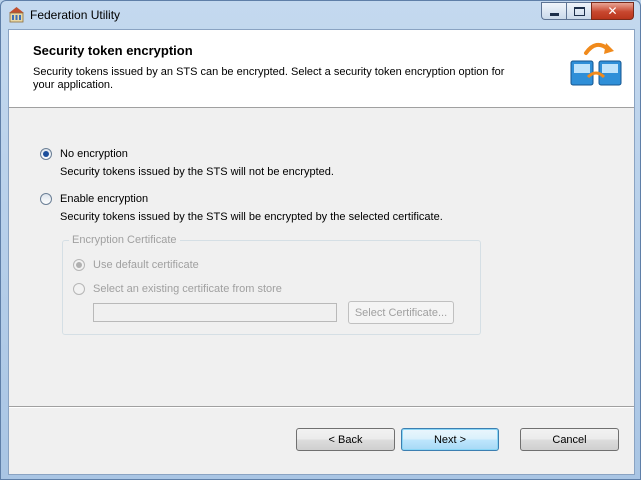 Image resolution: width=641 pixels, height=480 pixels. I want to click on maximize-icon, so click(579, 11).